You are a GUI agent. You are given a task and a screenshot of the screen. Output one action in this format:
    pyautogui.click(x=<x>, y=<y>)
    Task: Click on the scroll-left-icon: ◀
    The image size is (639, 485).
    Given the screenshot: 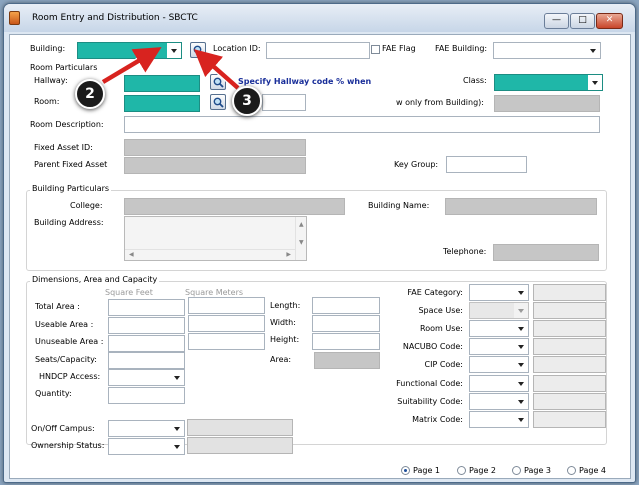 What is the action you would take?
    pyautogui.click(x=131, y=254)
    